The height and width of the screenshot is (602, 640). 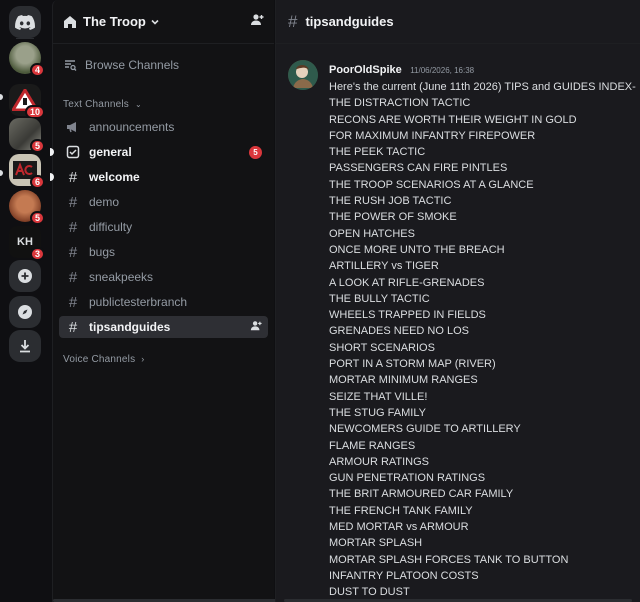 I want to click on channel-label: difficulty, so click(x=111, y=227).